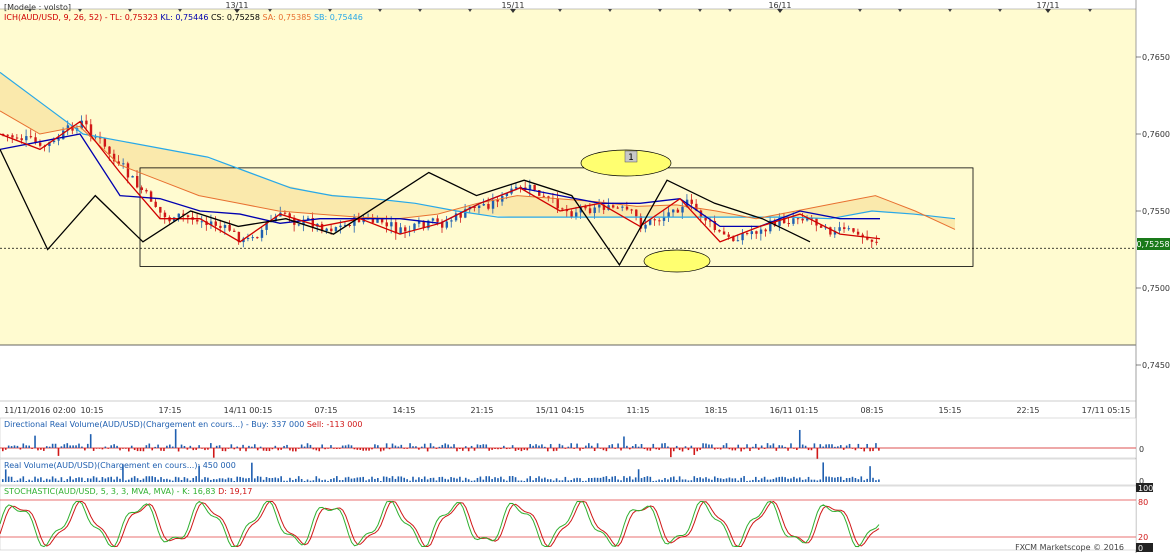  Describe the element at coordinates (637, 410) in the screenshot. I see `time-label: 11:15` at that location.